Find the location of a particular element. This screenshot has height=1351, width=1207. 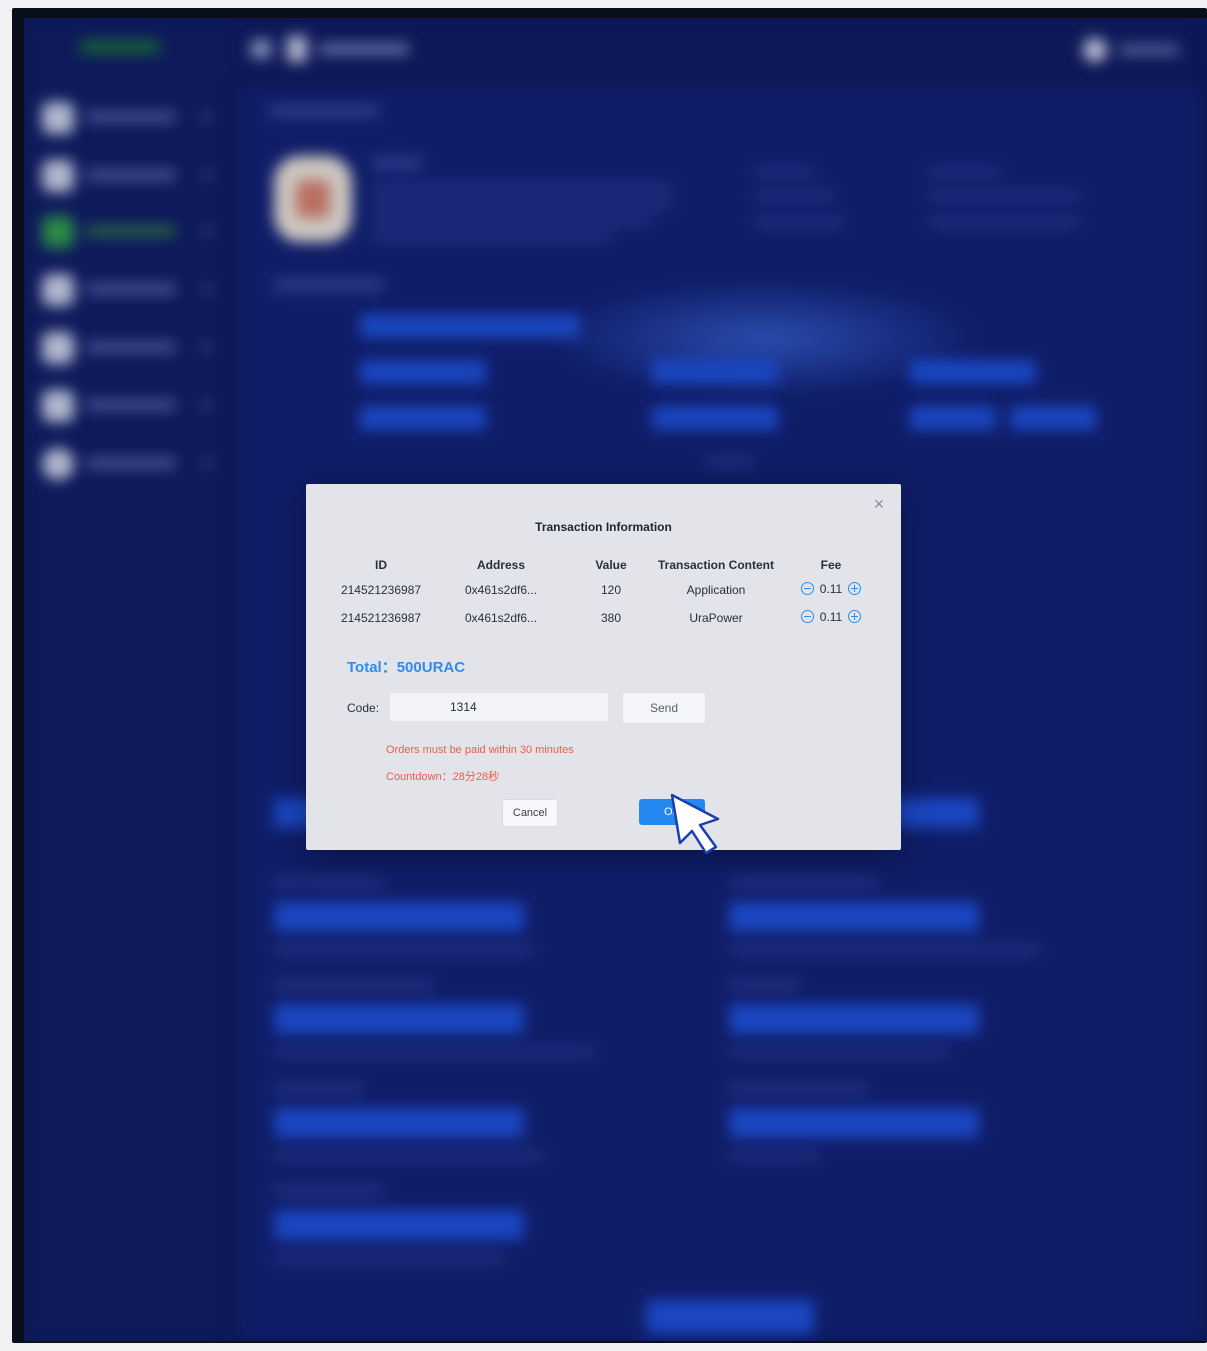

cell-content: Application is located at coordinates (716, 590).